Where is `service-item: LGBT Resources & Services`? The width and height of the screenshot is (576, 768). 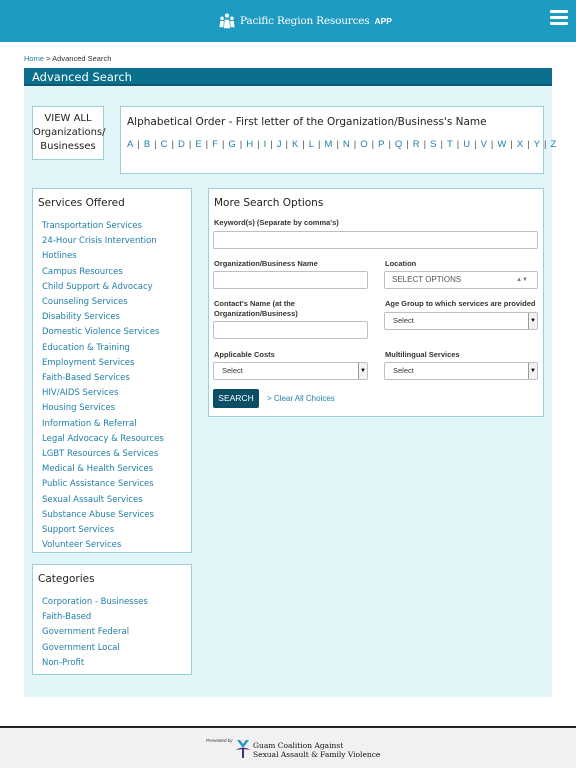
service-item: LGBT Resources & Services is located at coordinates (116, 454).